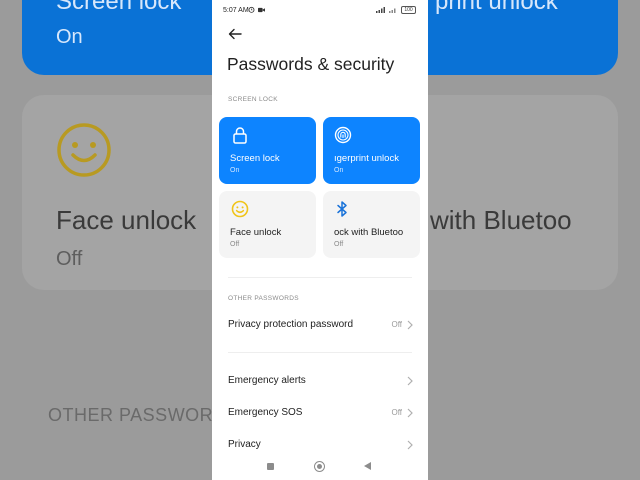 Image resolution: width=640 pixels, height=480 pixels. I want to click on video-icon, so click(261, 9).